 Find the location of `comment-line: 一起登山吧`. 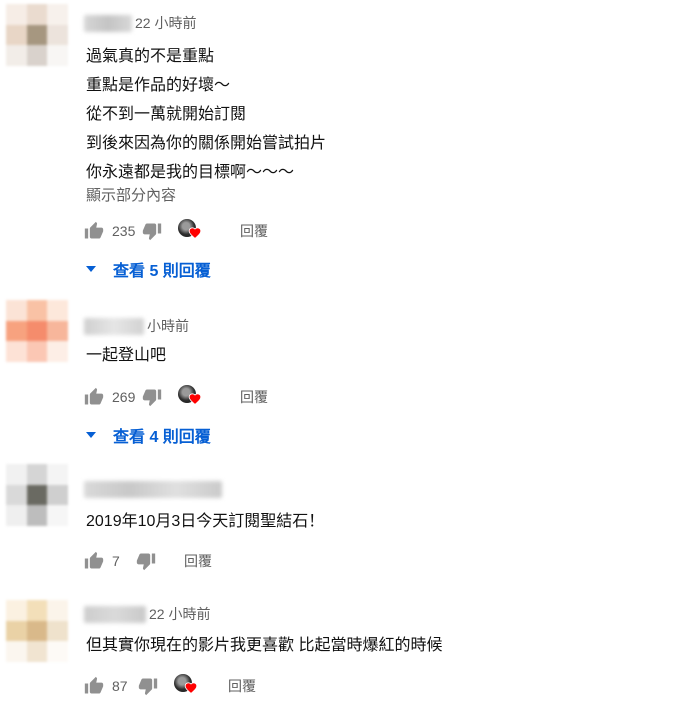

comment-line: 一起登山吧 is located at coordinates (126, 355).